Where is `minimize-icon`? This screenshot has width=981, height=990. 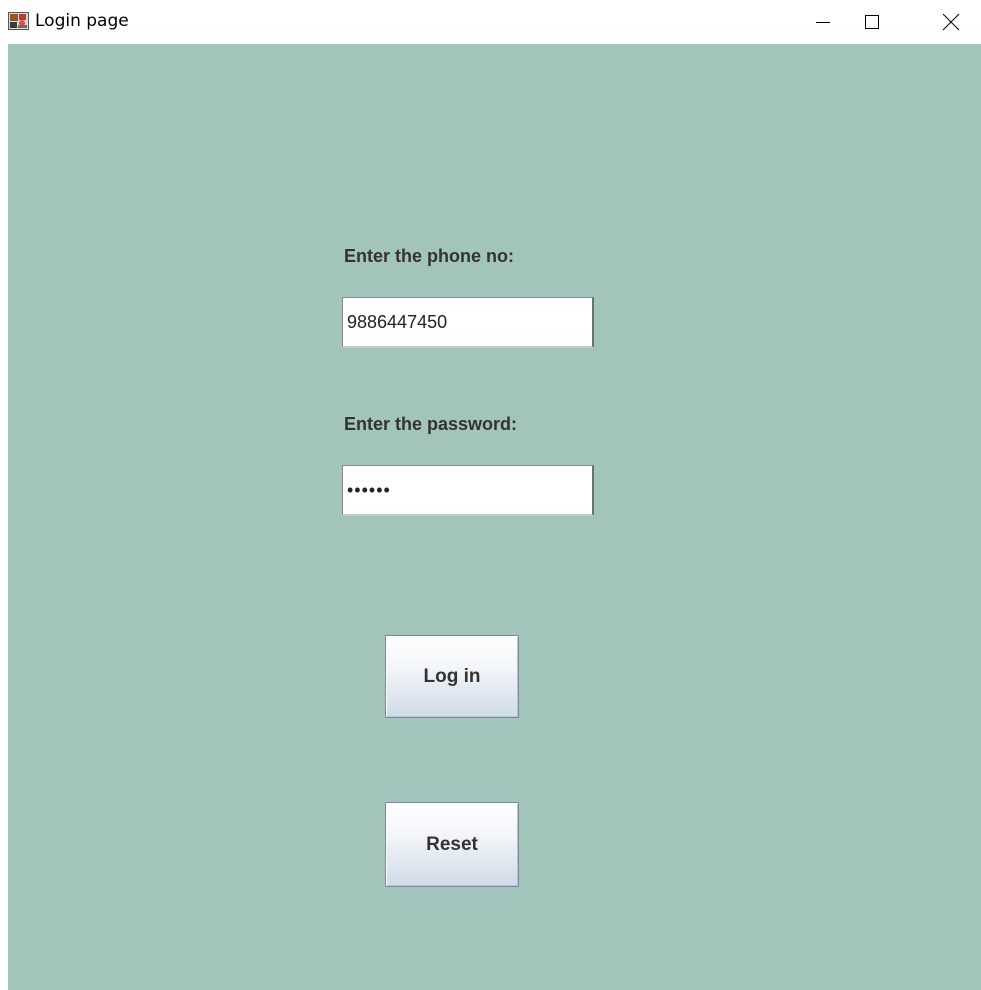
minimize-icon is located at coordinates (823, 22).